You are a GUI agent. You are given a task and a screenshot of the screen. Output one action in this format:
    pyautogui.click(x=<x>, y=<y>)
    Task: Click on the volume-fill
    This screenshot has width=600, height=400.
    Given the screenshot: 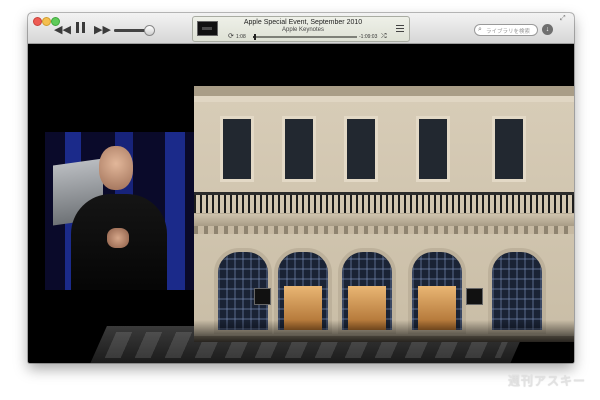 What is the action you would take?
    pyautogui.click(x=131, y=30)
    